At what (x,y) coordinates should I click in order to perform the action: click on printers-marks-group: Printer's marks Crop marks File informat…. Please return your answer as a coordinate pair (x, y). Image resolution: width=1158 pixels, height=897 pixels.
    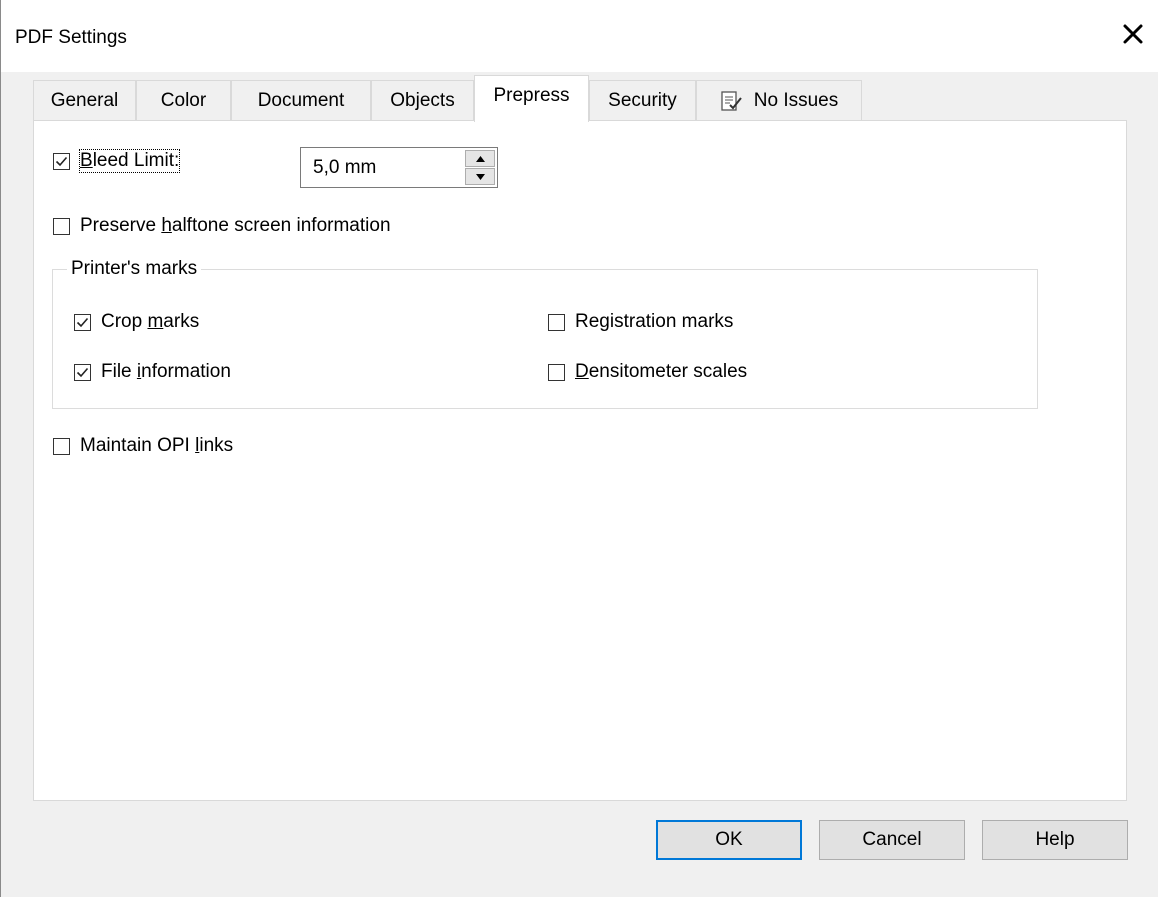
    Looking at the image, I should click on (545, 333).